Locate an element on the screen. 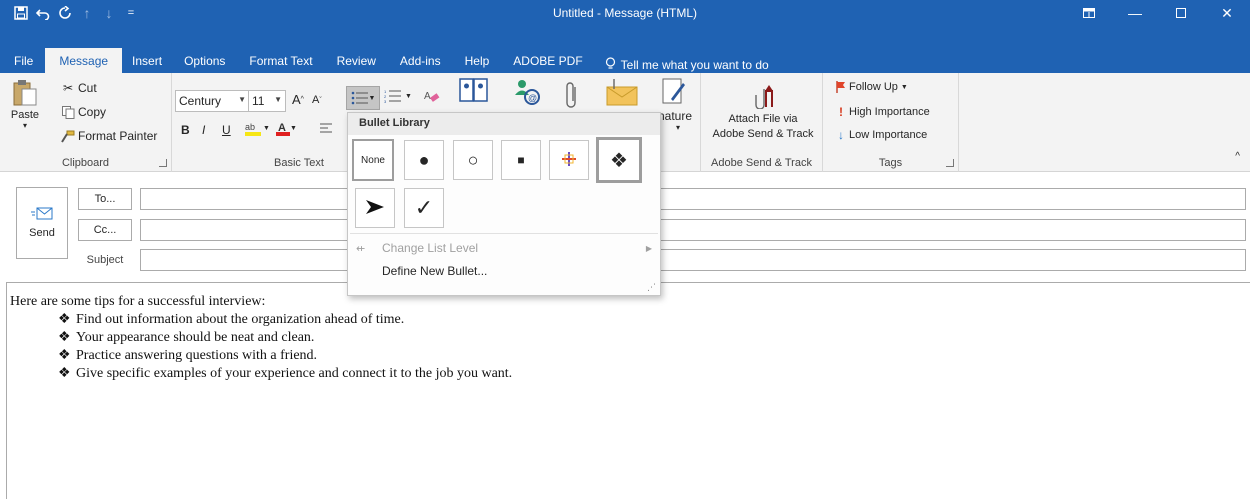 This screenshot has height=499, width=1250. paste-button: Paste ▾ is located at coordinates (25, 104).